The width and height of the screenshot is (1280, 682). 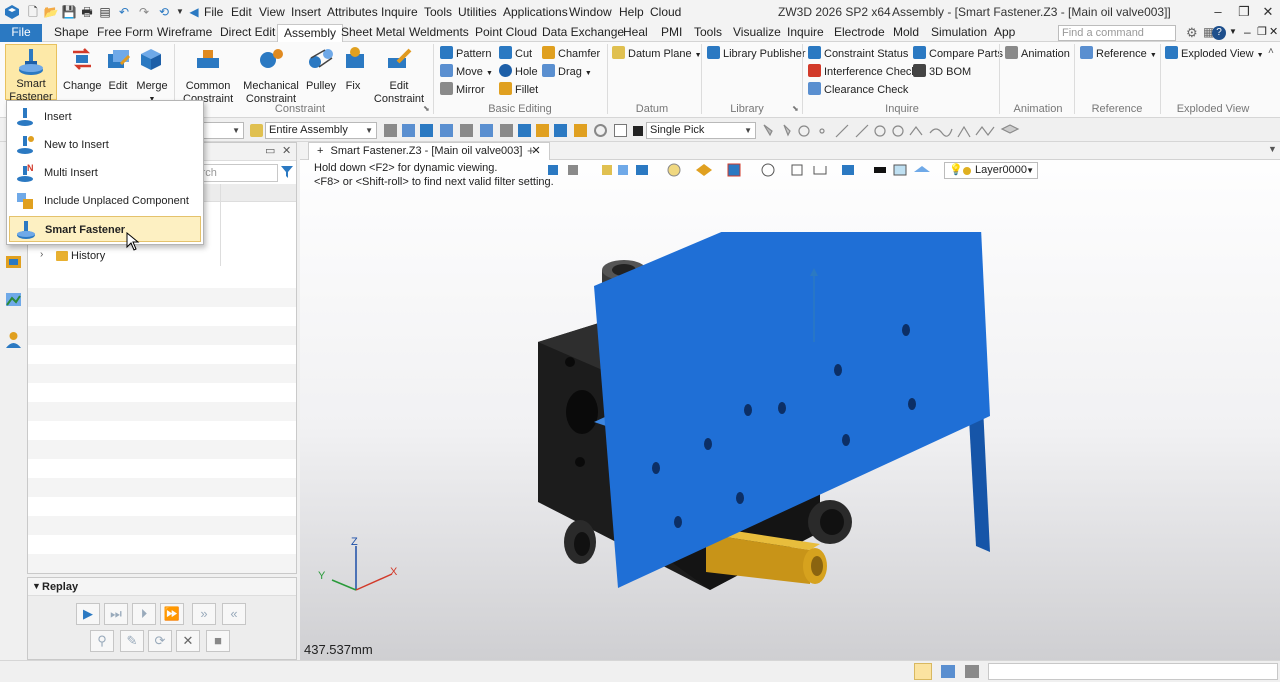 I want to click on manager-float-icon: ▭, so click(x=270, y=150).